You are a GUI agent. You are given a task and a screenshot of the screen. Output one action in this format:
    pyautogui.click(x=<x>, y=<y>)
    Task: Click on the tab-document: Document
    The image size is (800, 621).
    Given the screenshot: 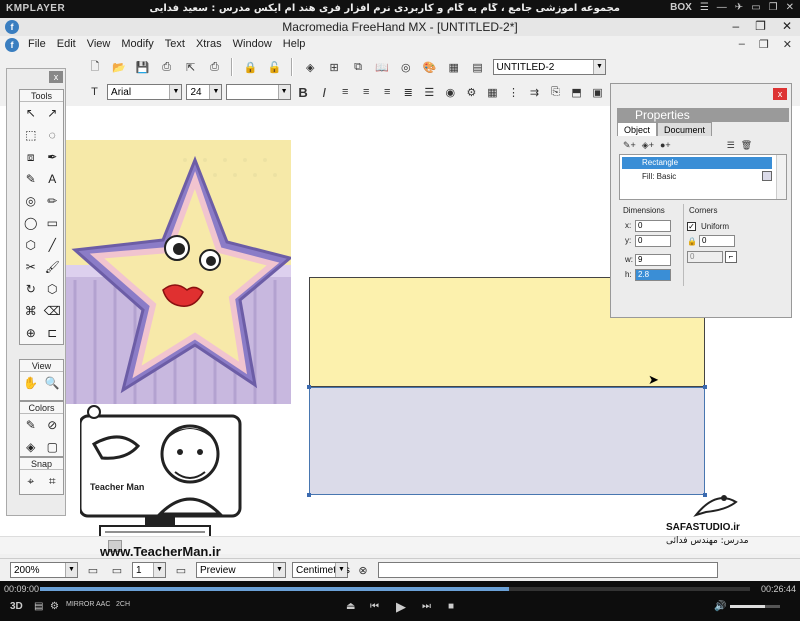 What is the action you would take?
    pyautogui.click(x=685, y=129)
    